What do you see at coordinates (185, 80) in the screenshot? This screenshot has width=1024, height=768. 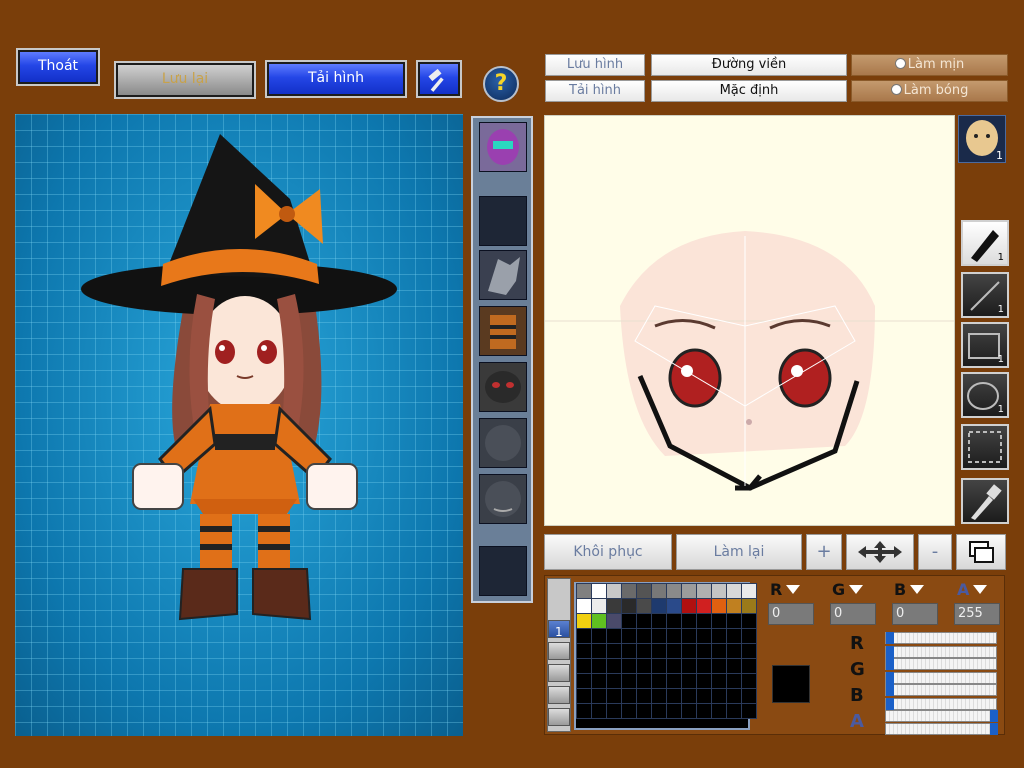 I see `save-button: Lưu lại` at bounding box center [185, 80].